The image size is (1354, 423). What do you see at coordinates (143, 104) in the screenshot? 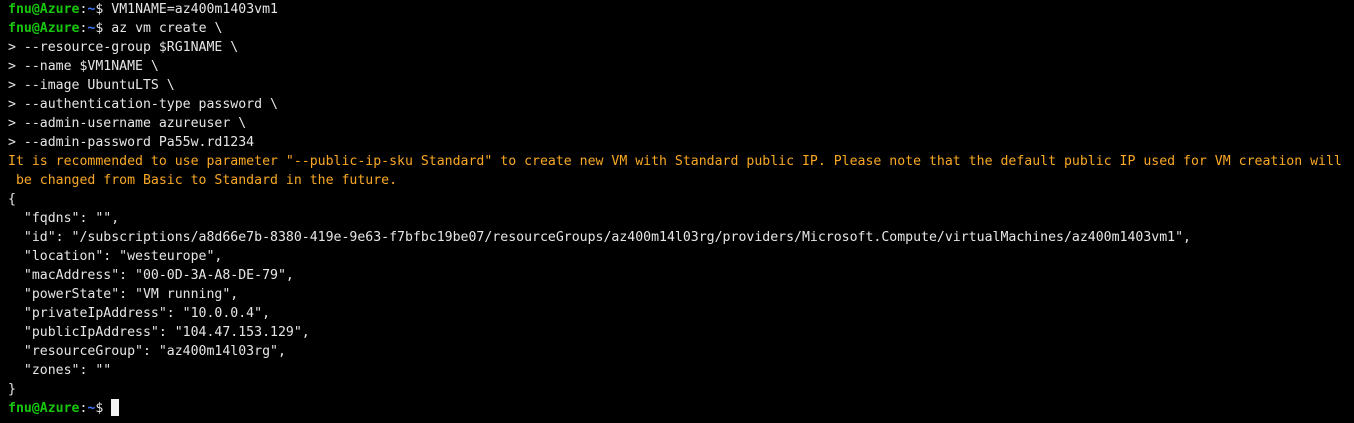
I see `continuation-line: > --authentication-type password \` at bounding box center [143, 104].